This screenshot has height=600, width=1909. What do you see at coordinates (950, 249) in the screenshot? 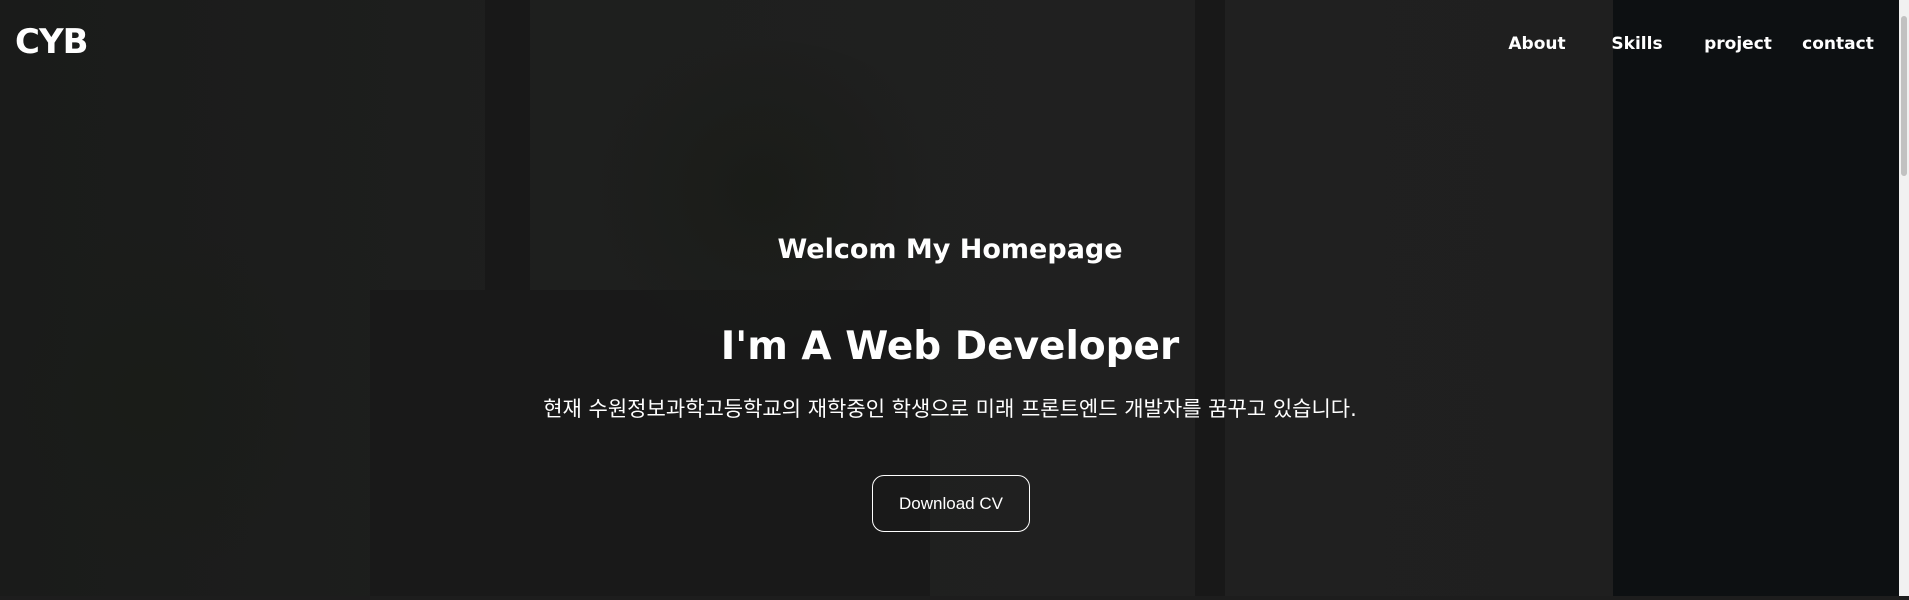
I see `welcome-heading: Welcom My Homepage` at bounding box center [950, 249].